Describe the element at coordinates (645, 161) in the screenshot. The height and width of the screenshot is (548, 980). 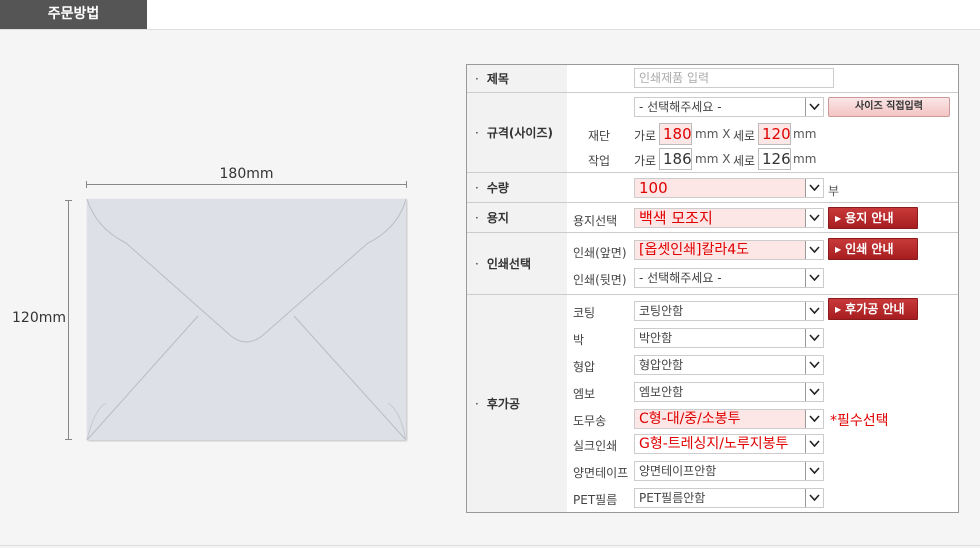
I see `work-width-label: 가로` at that location.